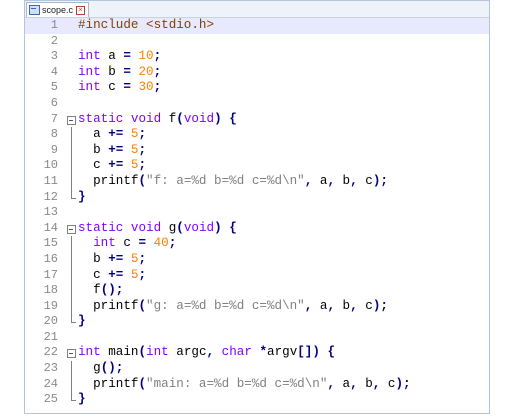 This screenshot has height=416, width=510. I want to click on line-number: 22, so click(50, 352).